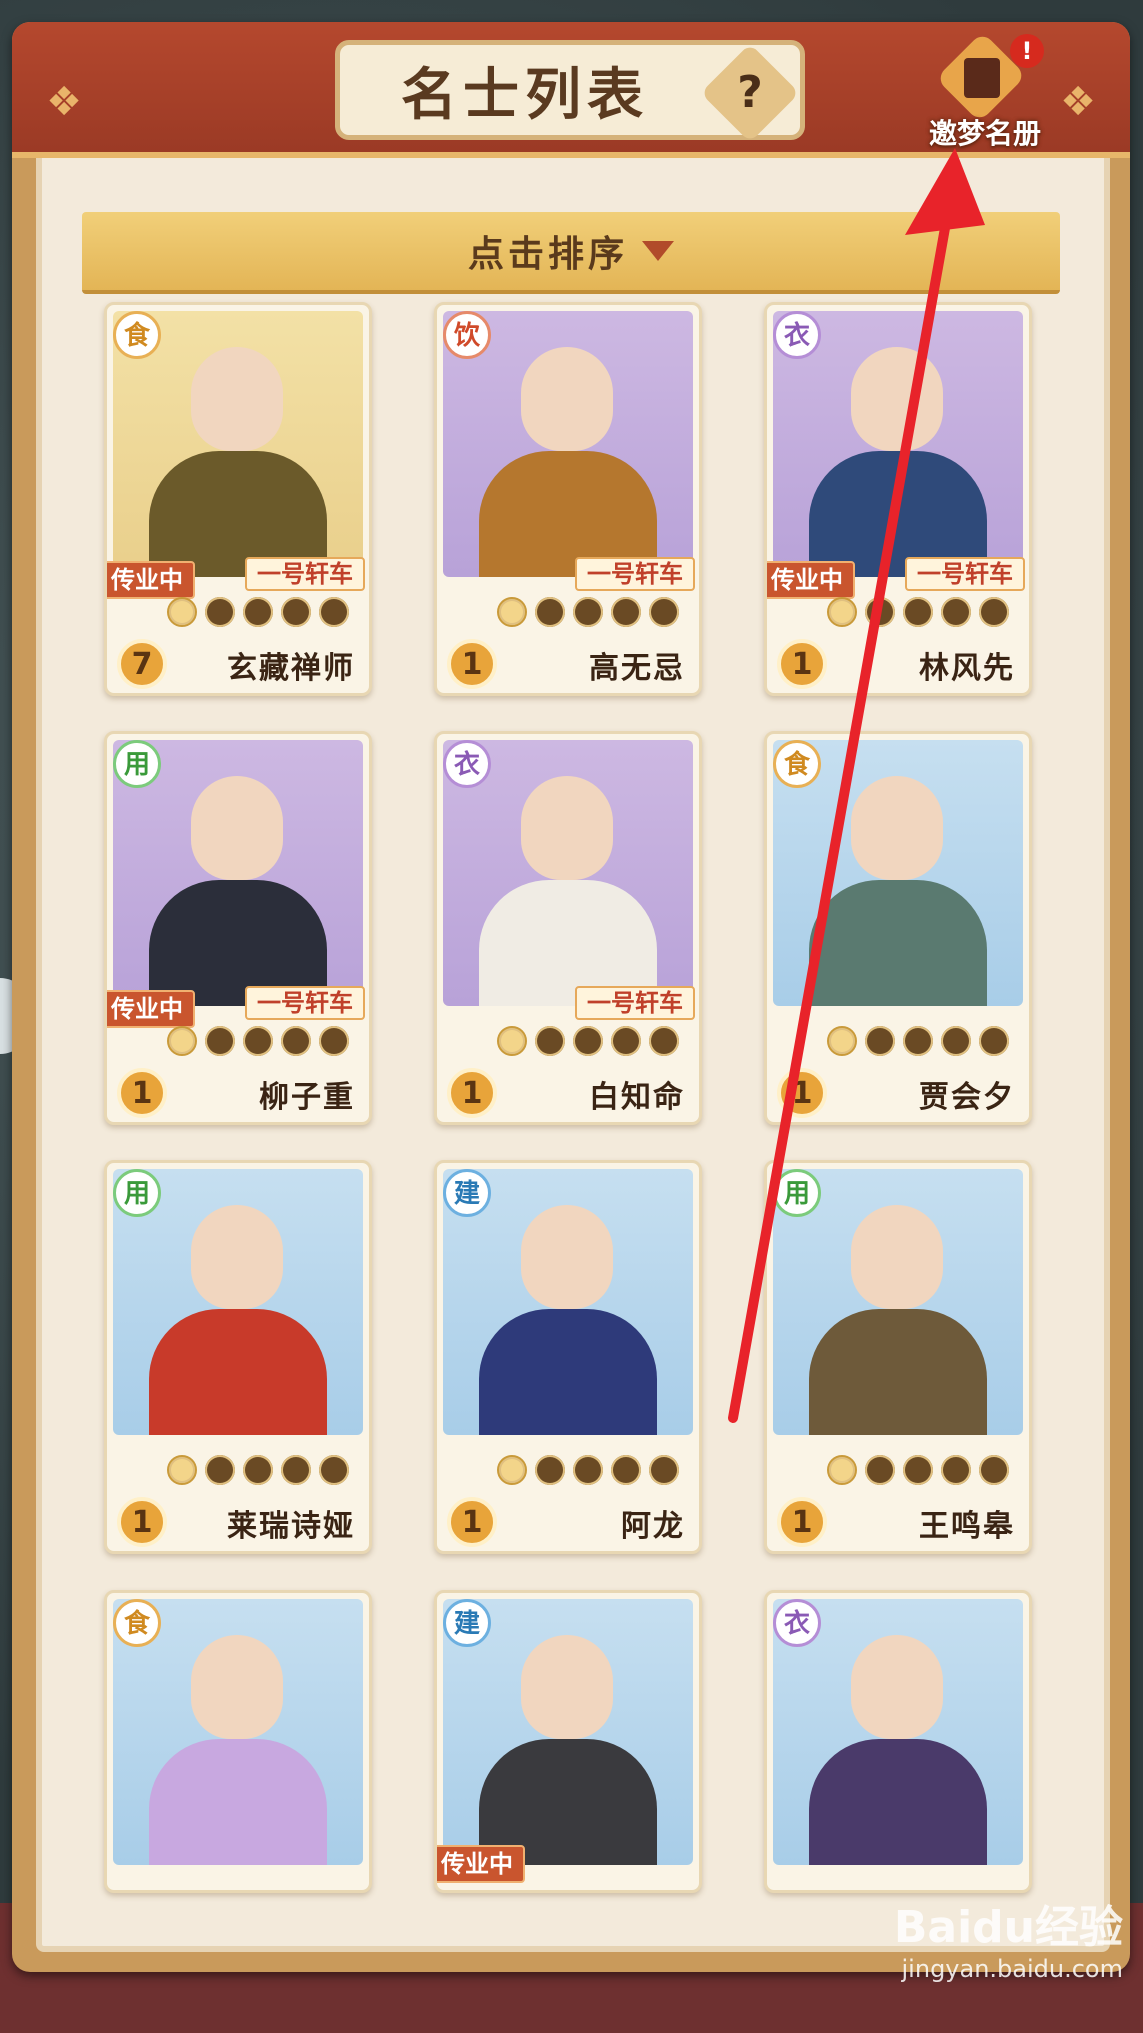 This screenshot has height=2033, width=1143. I want to click on character-card: 建 1 阿龙, so click(568, 1357).